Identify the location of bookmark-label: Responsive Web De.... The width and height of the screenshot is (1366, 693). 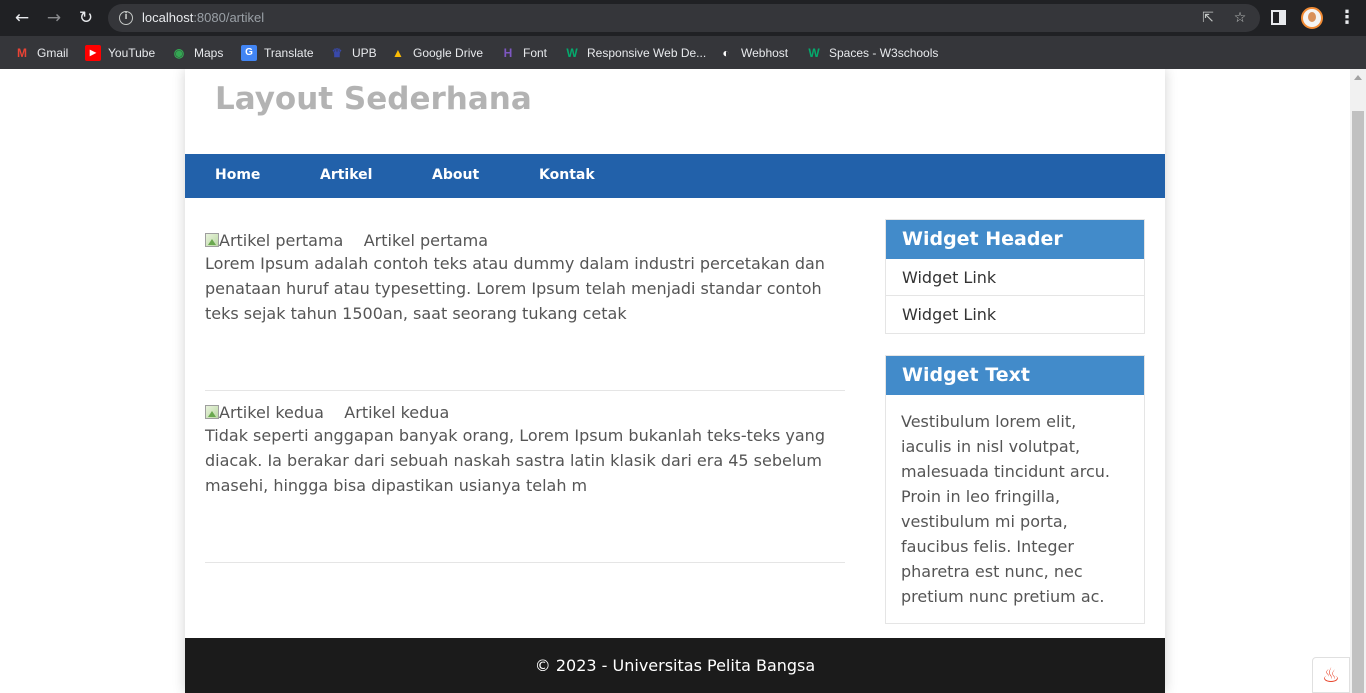
(647, 53).